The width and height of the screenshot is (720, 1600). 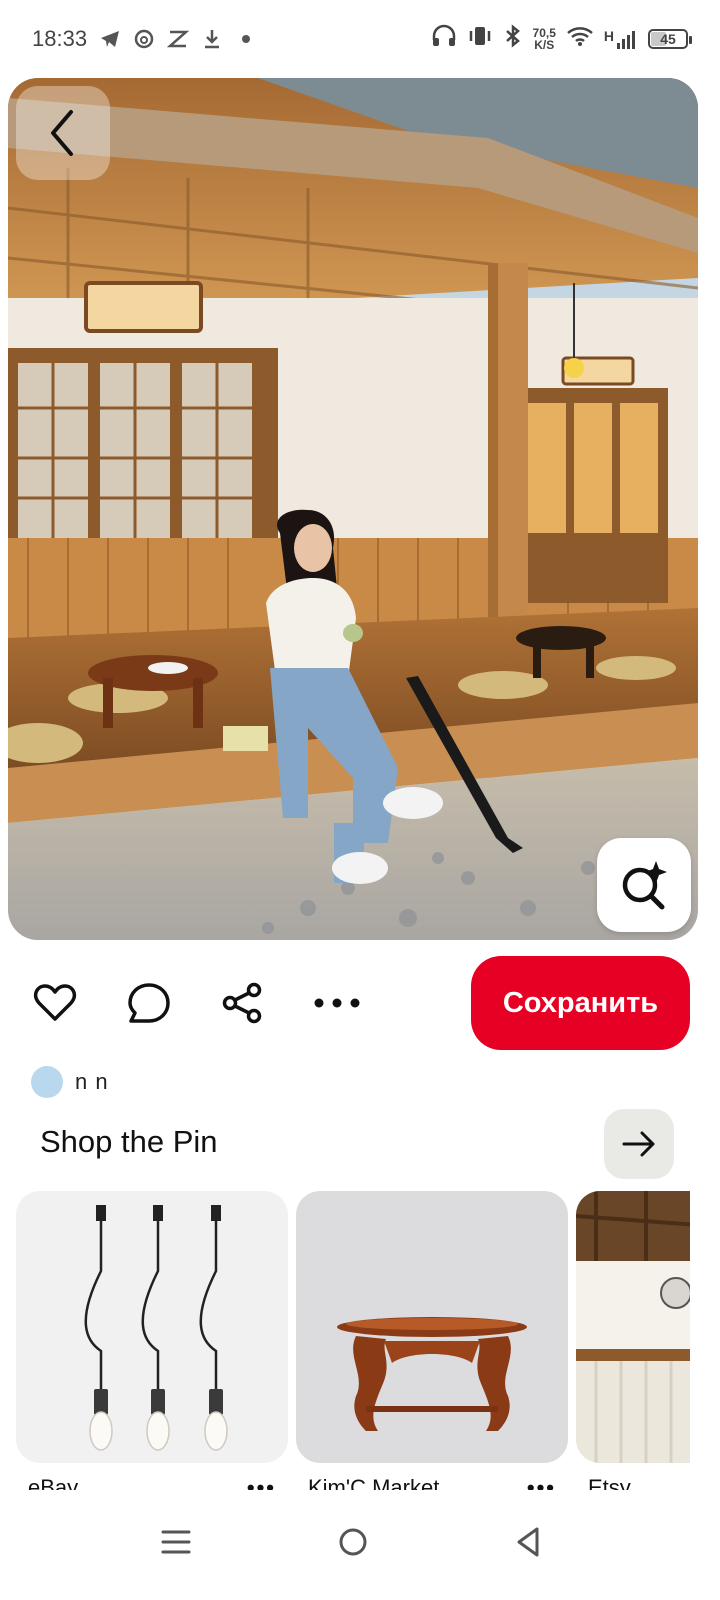 I want to click on product-meta: Kim'C Market •••, so click(x=432, y=1483).